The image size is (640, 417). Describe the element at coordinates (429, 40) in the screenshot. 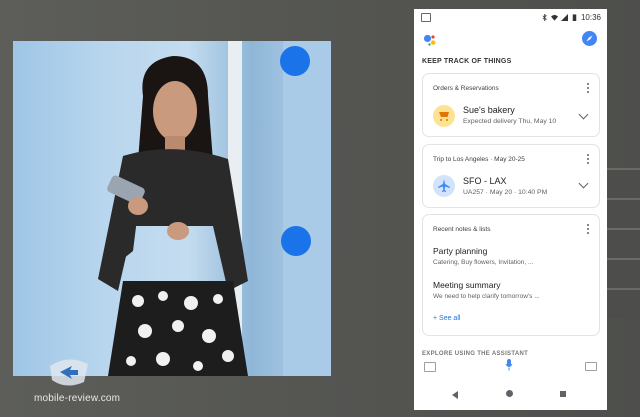

I see `google-assistant-logo-icon` at that location.